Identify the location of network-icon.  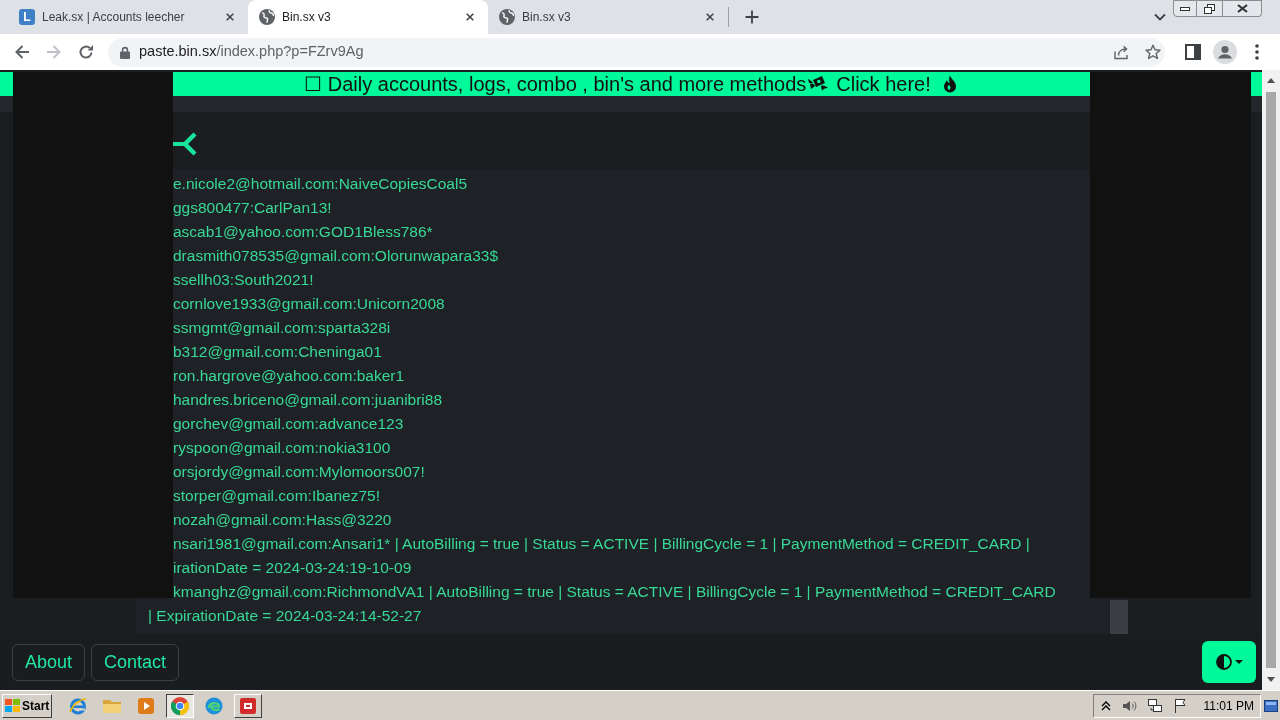
(1154, 705).